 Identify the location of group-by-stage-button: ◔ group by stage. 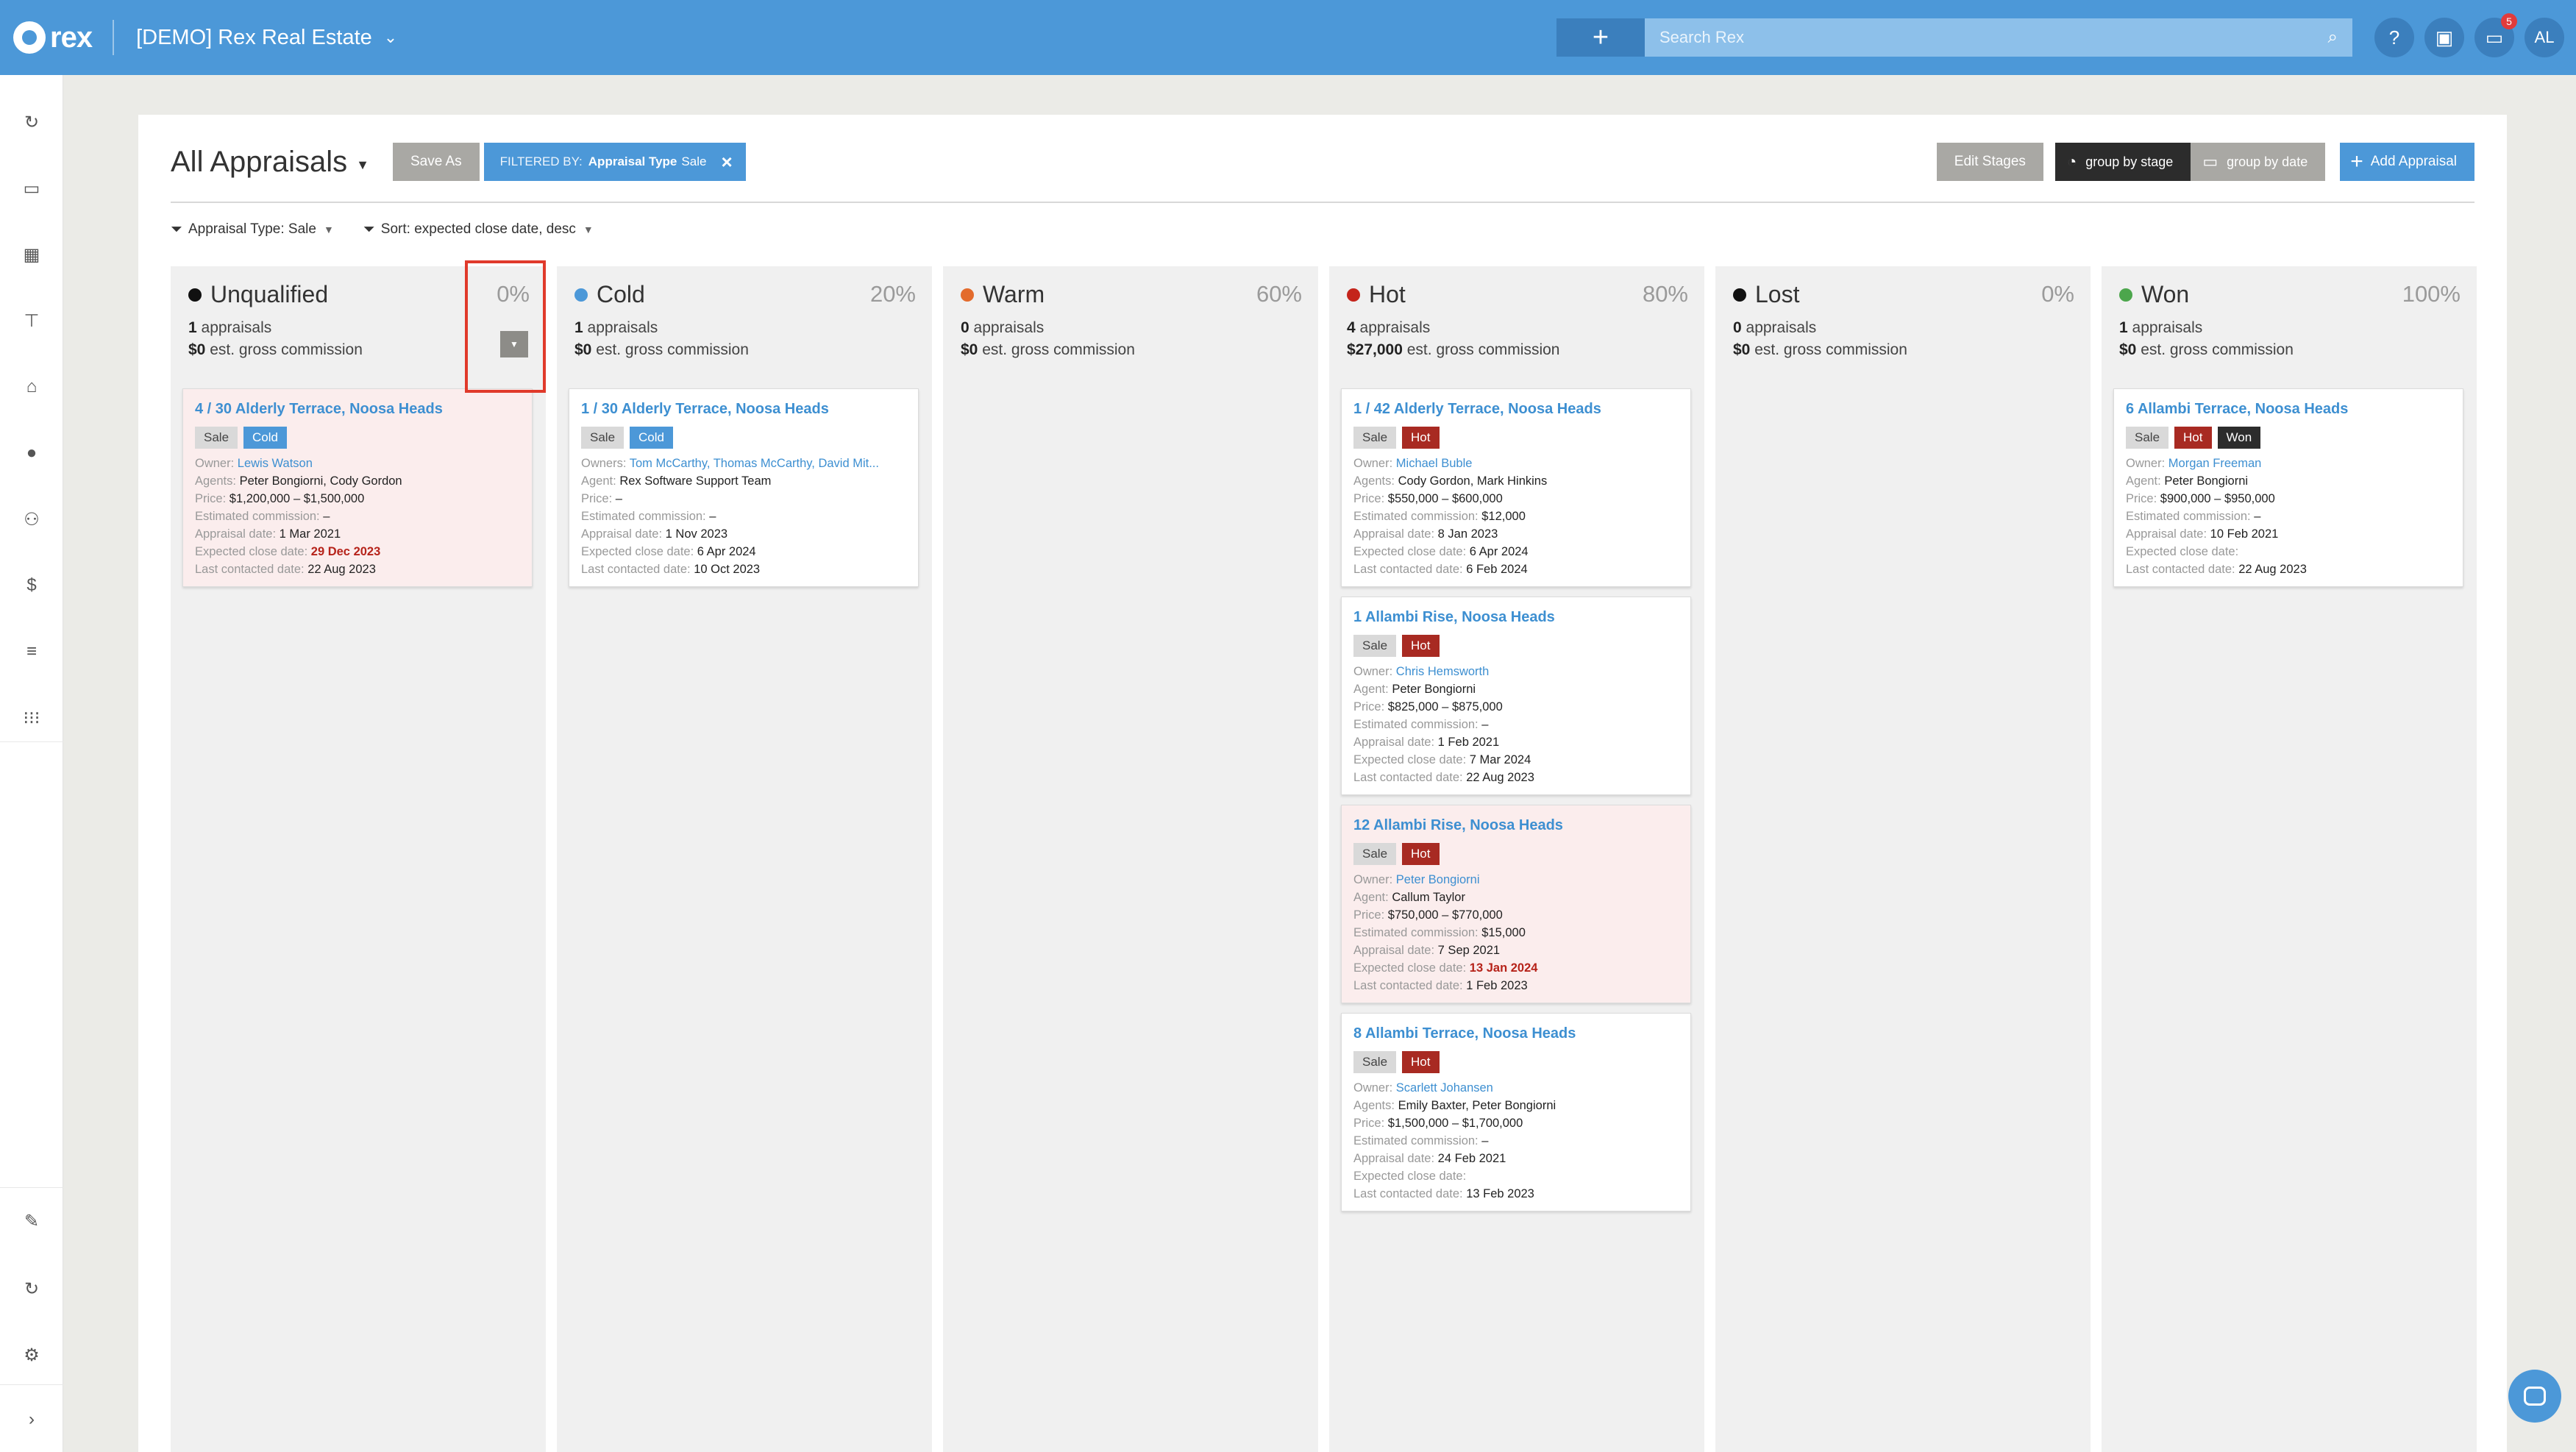
(2122, 162).